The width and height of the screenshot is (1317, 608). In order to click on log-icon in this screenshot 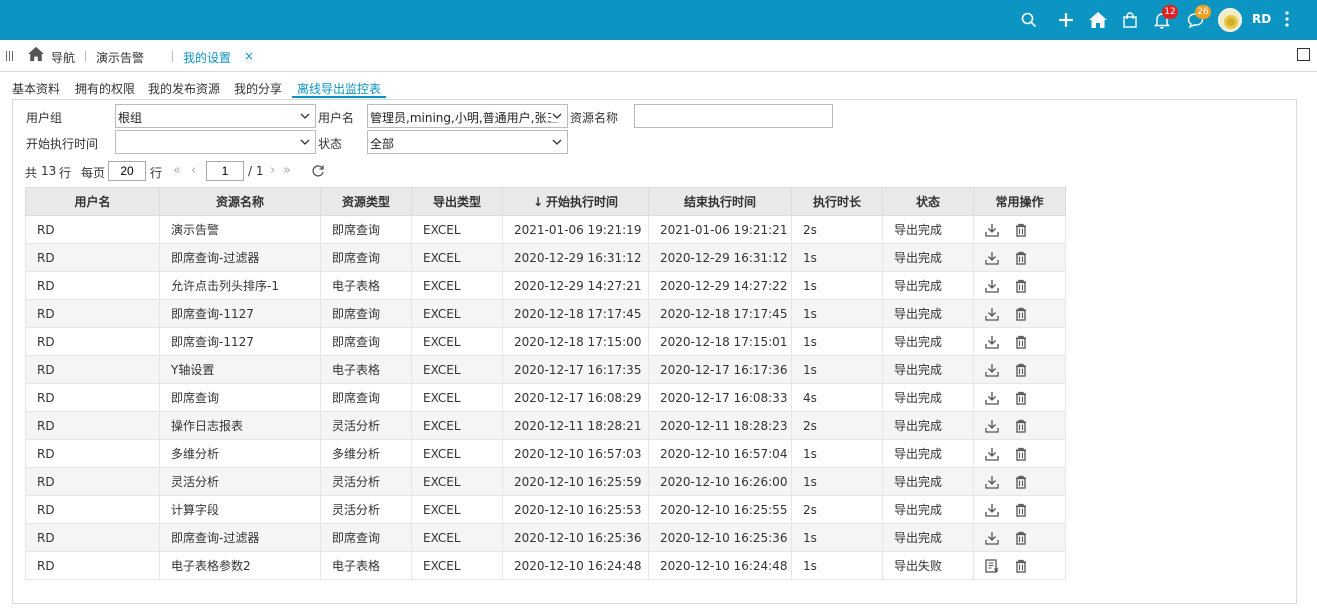, I will do `click(992, 566)`.